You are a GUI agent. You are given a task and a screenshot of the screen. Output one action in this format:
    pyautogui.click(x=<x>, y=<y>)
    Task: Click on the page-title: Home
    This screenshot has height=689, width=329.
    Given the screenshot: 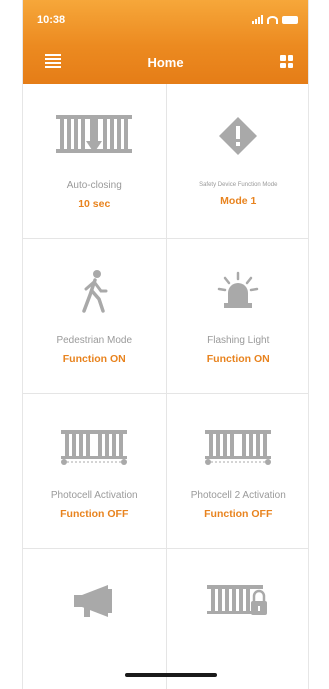 What is the action you would take?
    pyautogui.click(x=165, y=62)
    